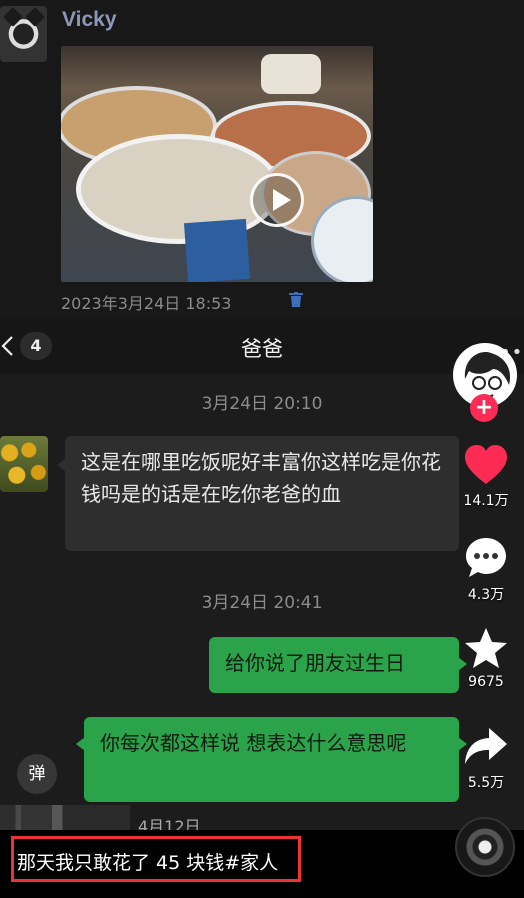 This screenshot has height=898, width=524. I want to click on heart-icon, so click(486, 464).